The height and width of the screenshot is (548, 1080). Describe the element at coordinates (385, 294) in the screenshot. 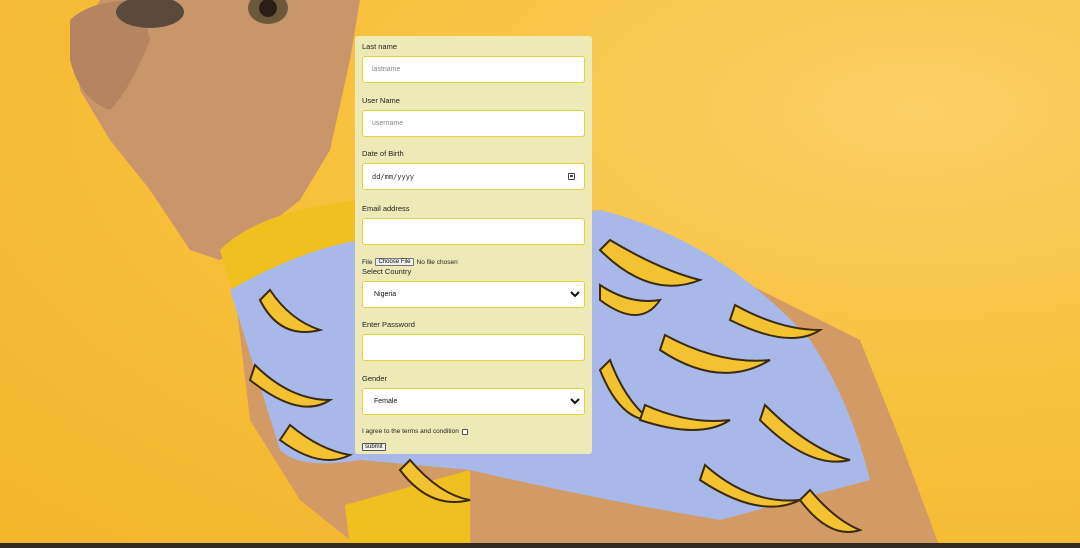

I see `country-selected: Nigeria` at that location.